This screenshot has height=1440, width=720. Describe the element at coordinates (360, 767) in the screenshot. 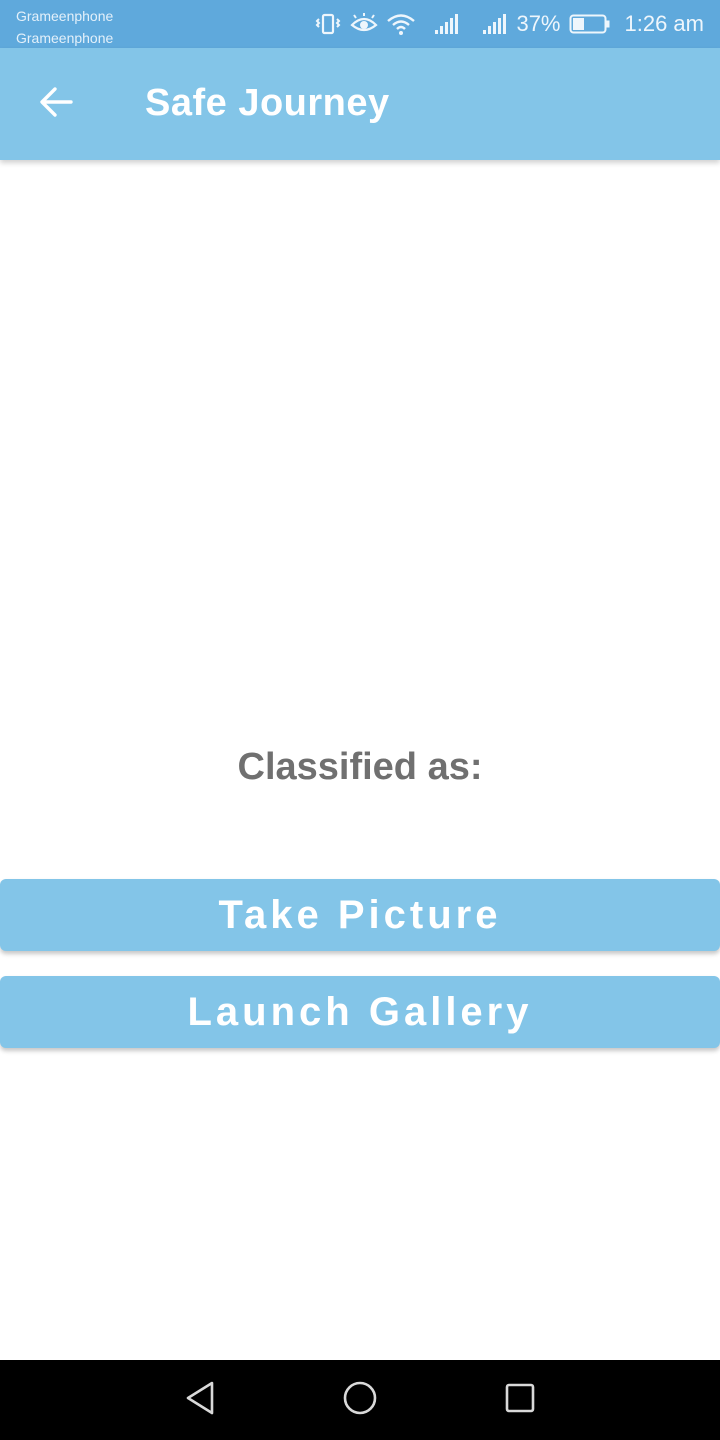

I see `classified-label: Classified as:` at that location.